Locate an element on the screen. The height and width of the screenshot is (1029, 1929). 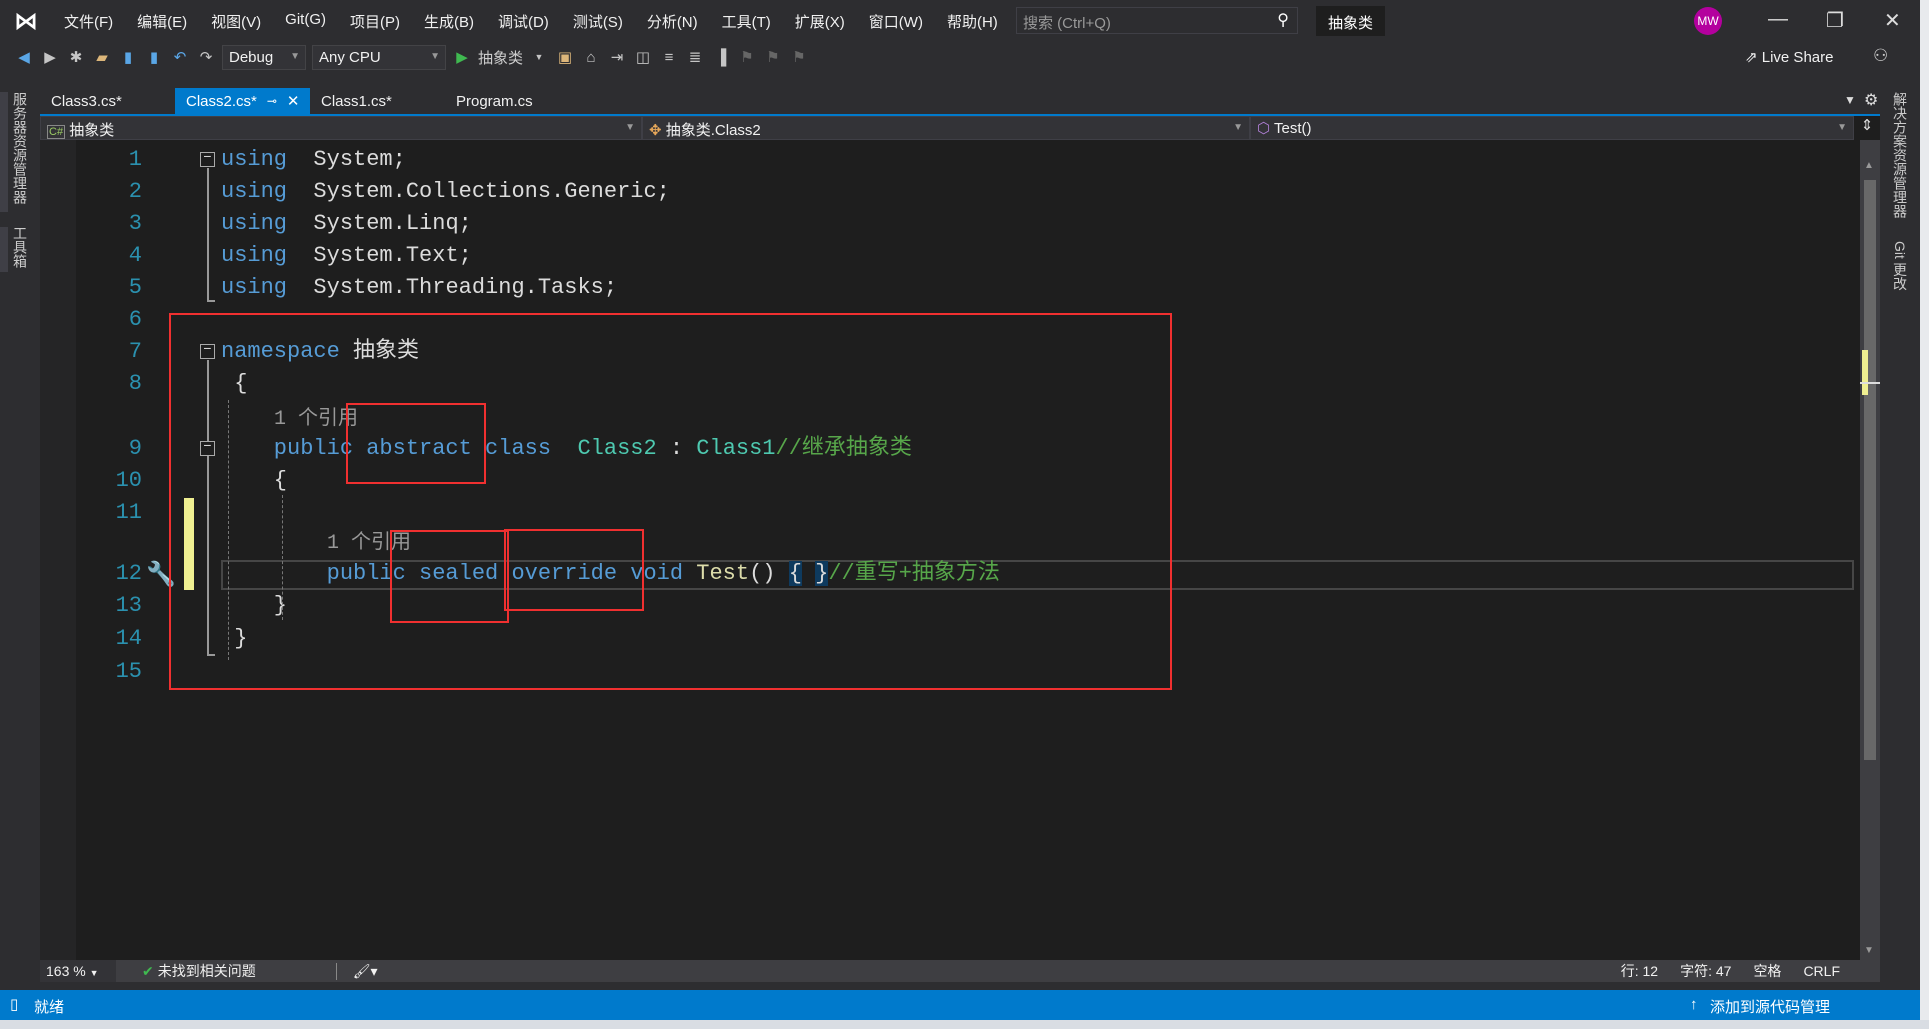
server-explorer-tab: 服务器资源管理器 is located at coordinates (20, 148).